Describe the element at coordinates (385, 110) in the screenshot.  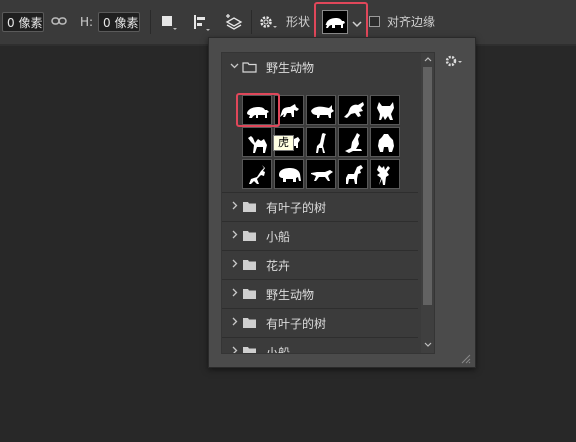
I see `wild-cat-icon` at that location.